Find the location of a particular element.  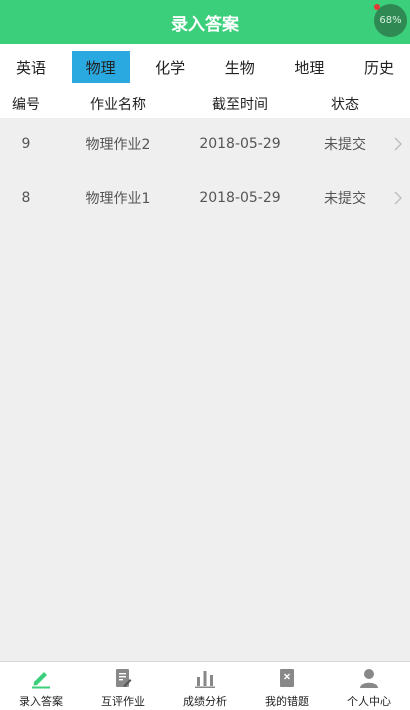

tab-biology: 生物 is located at coordinates (240, 67).